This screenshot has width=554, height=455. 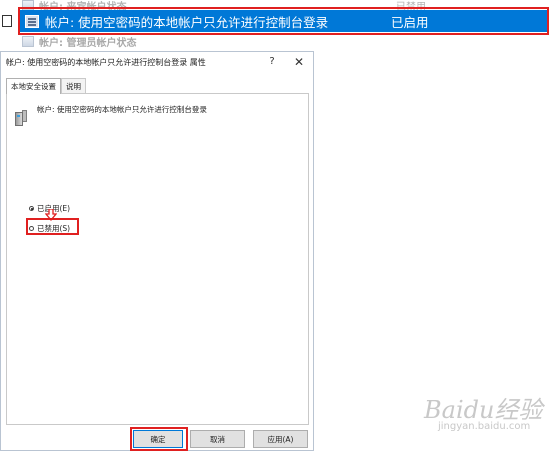 I want to click on dialog-tabs: 本地安全设置 说明, so click(x=46, y=86).